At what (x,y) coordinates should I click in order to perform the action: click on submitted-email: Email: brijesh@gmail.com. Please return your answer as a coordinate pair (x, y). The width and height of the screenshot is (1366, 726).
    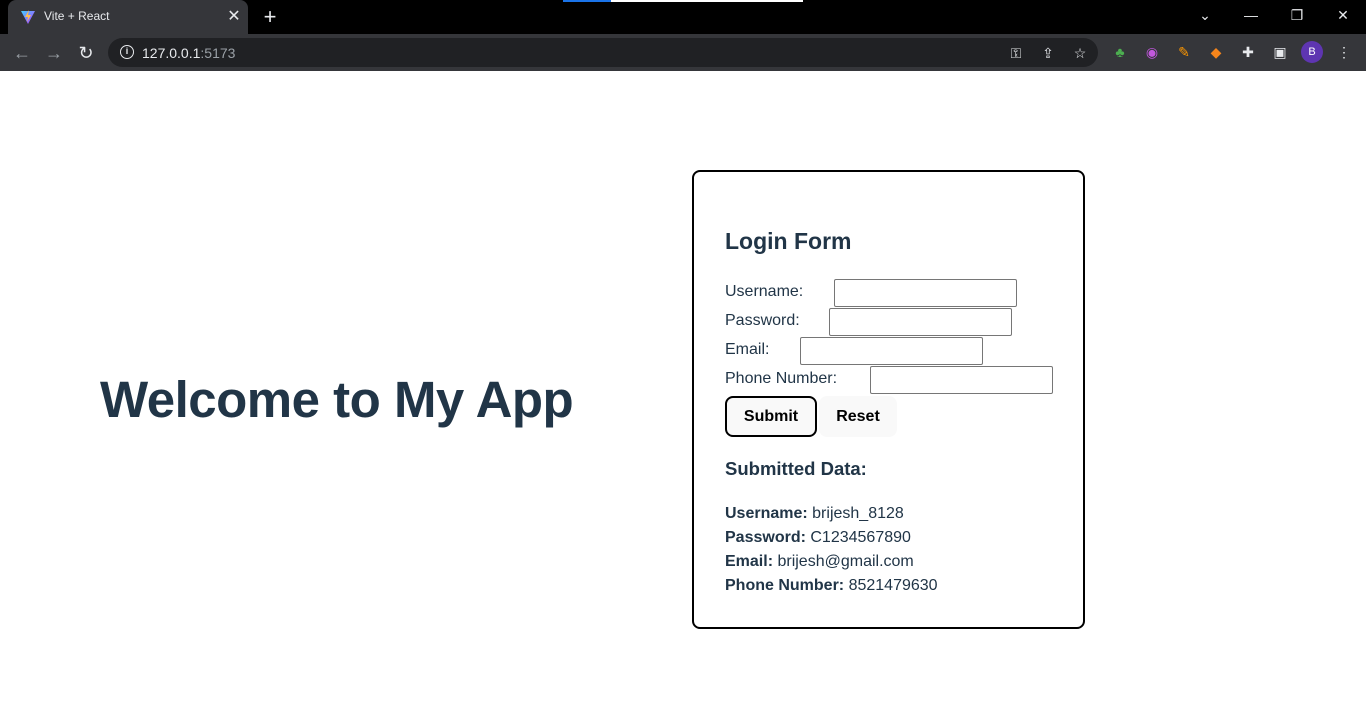
    Looking at the image, I should click on (819, 562).